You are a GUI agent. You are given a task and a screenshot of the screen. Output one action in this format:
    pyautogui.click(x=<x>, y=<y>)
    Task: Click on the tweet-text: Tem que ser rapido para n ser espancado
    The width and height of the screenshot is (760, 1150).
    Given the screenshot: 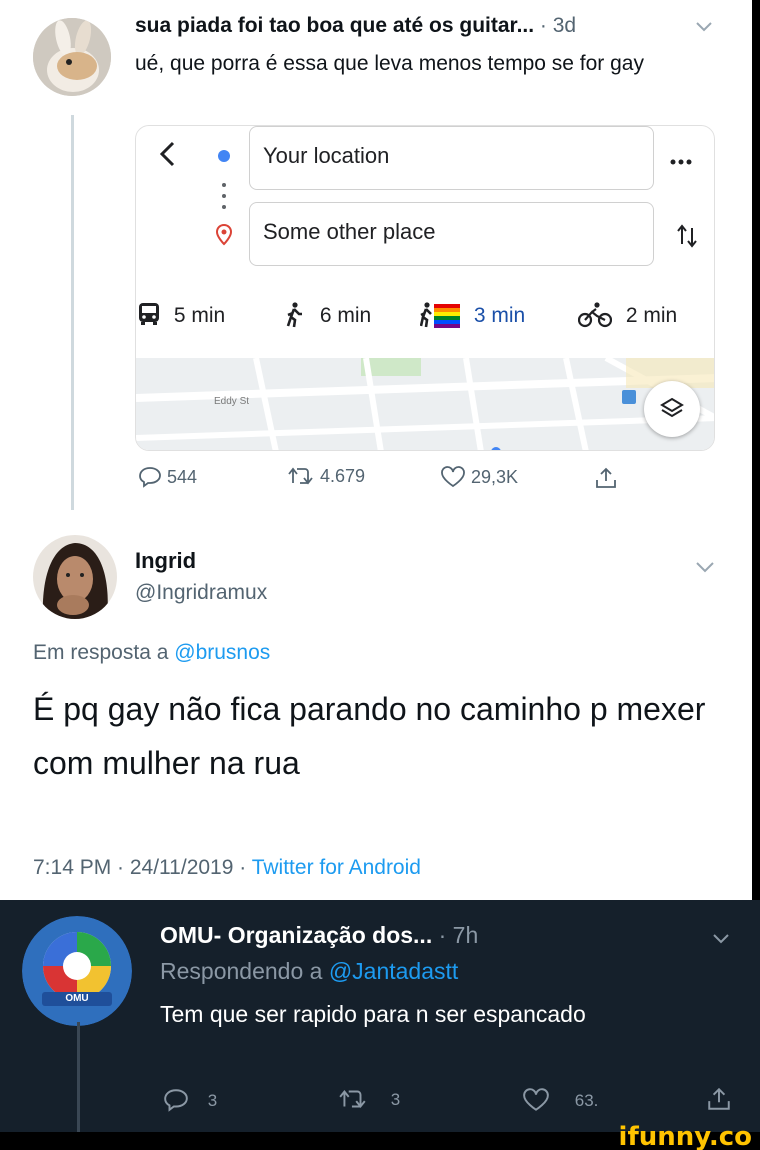 What is the action you would take?
    pyautogui.click(x=373, y=1014)
    